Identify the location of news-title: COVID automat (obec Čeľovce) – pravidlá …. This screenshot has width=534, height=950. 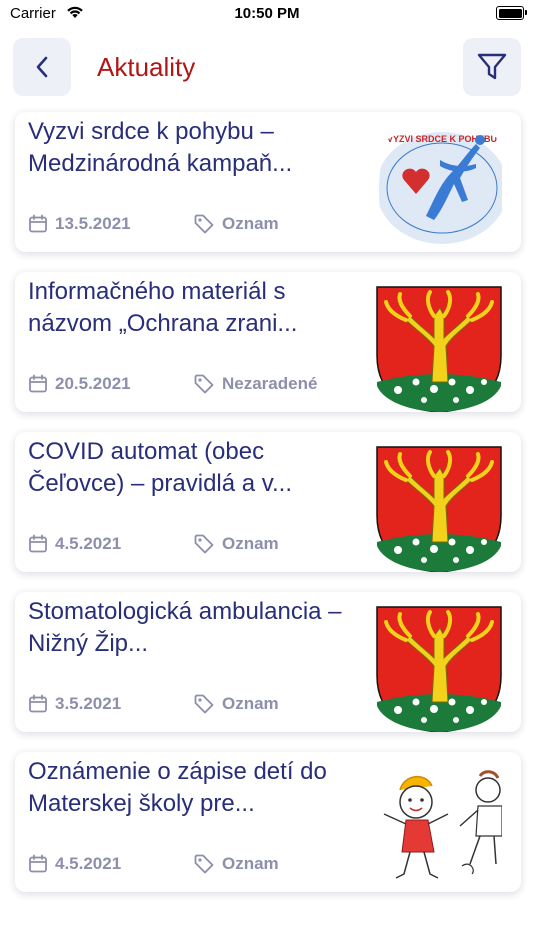
(160, 467).